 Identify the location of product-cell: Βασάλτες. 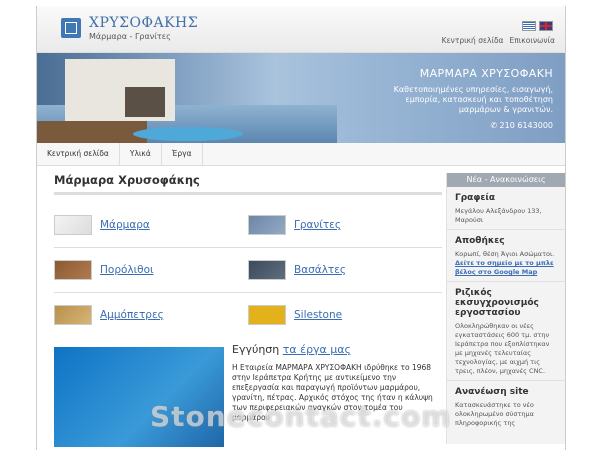
(345, 270).